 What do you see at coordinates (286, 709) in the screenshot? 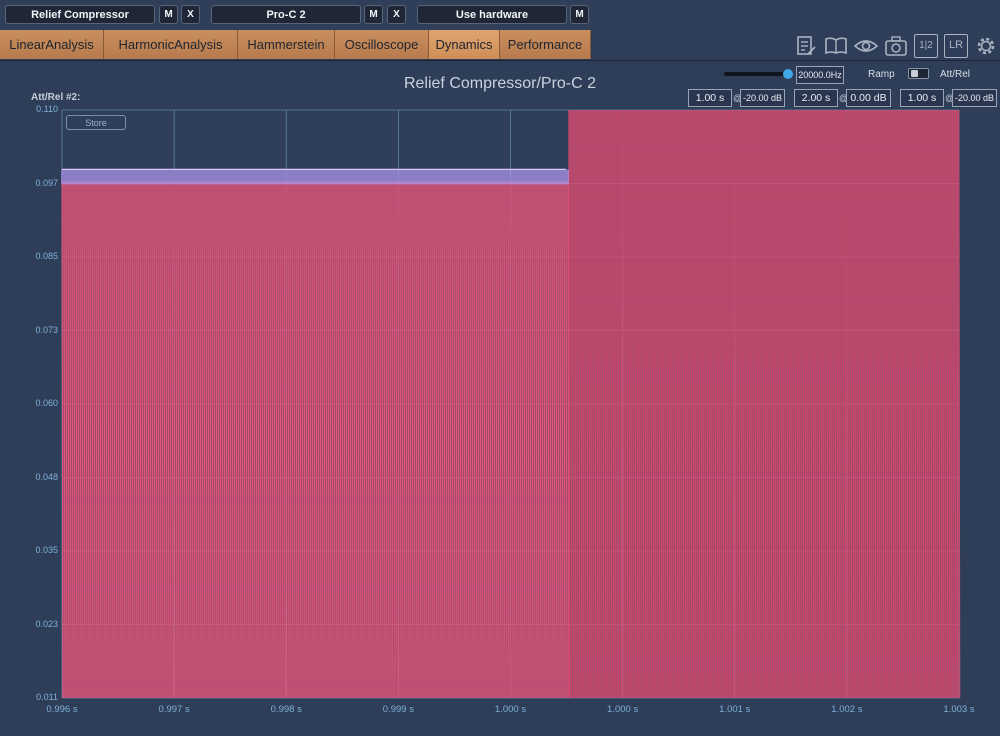
I see `x-tick-label: 0.998 s` at bounding box center [286, 709].